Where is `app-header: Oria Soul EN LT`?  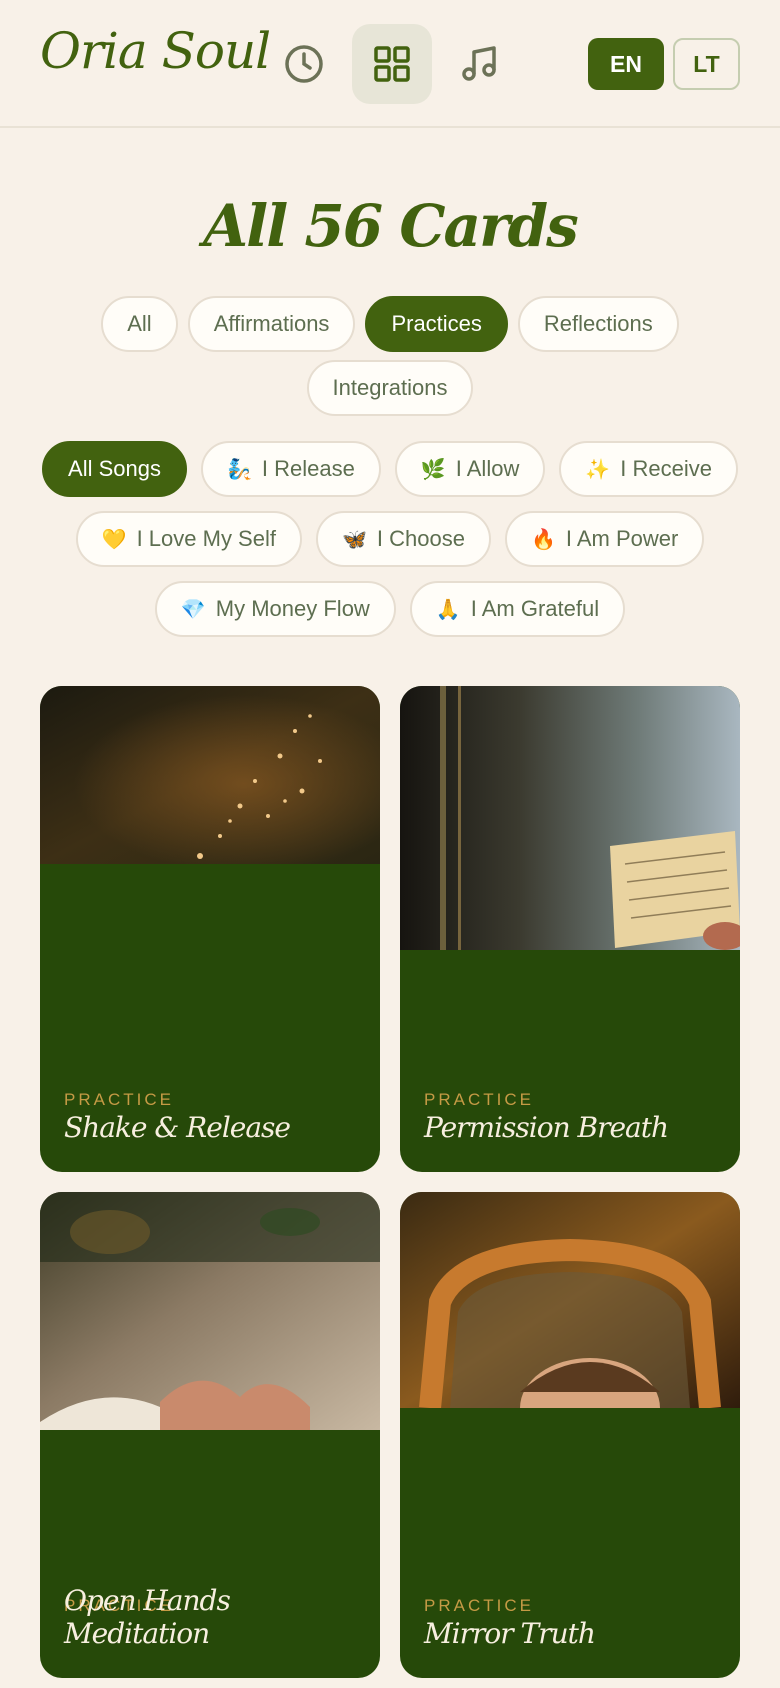
app-header: Oria Soul EN LT is located at coordinates (390, 64).